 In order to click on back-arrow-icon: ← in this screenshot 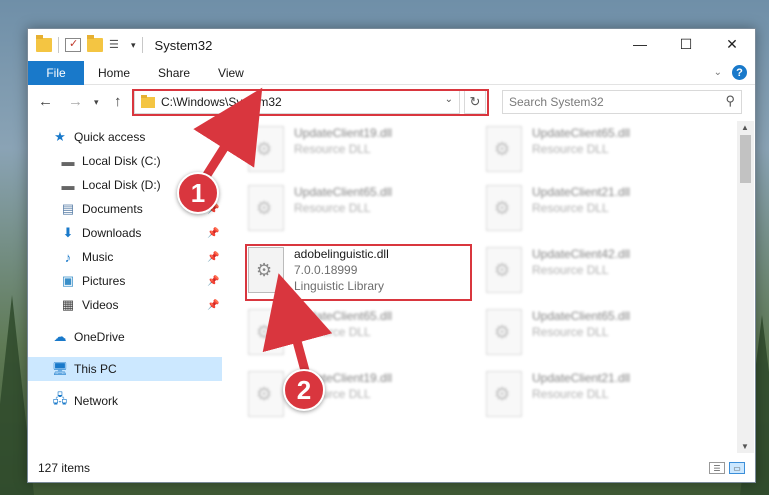, I will do `click(45, 101)`.